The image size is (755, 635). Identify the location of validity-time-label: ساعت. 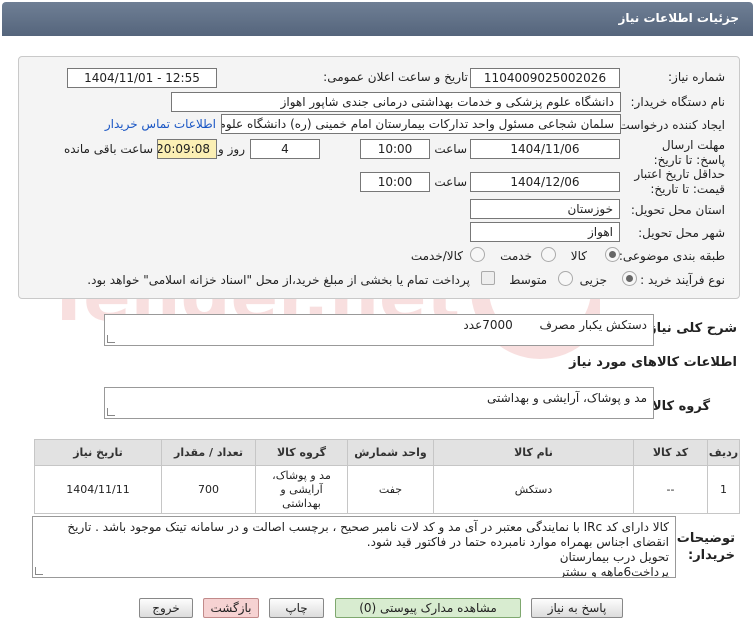
(450, 182).